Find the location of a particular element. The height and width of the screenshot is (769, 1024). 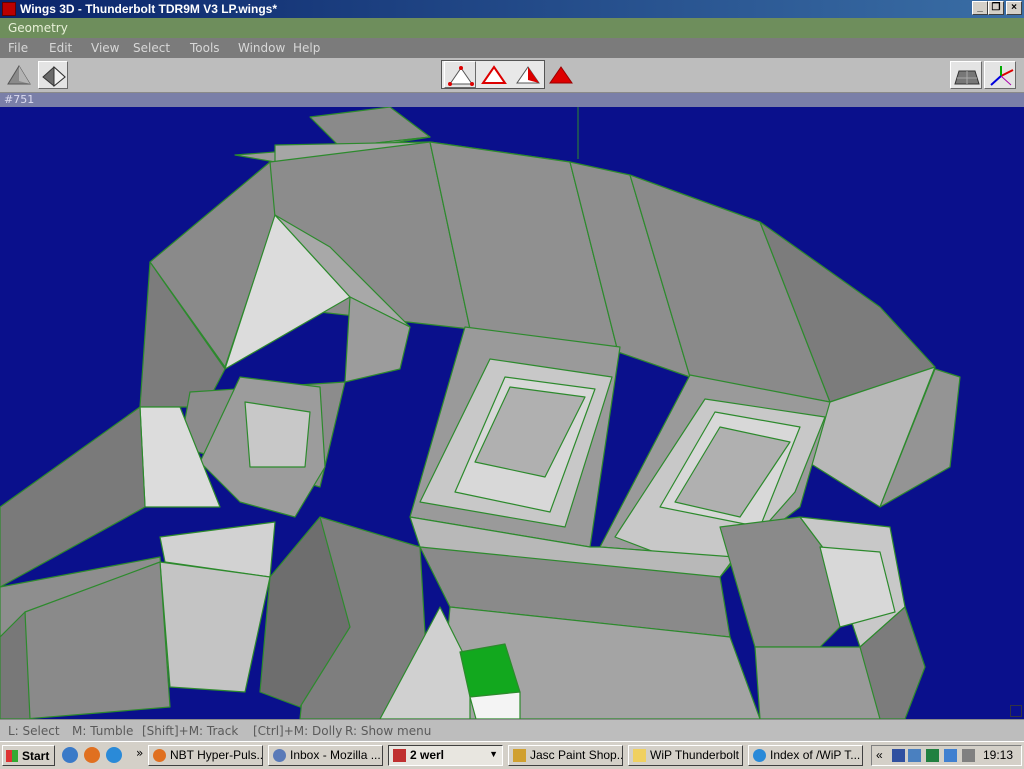

task-werl: 2 werl ▼ is located at coordinates (445, 755).